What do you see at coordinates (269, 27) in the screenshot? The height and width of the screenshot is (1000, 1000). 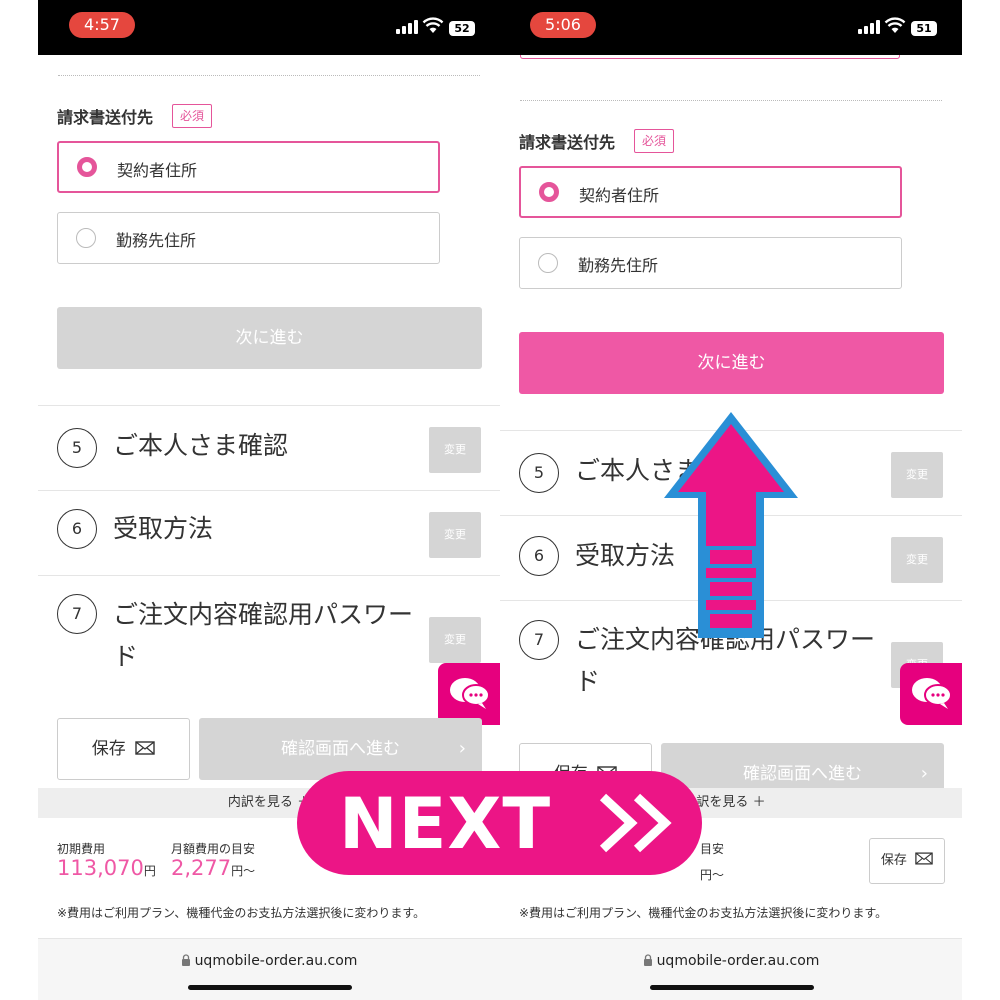 I see `status-bar: 4:57 52` at bounding box center [269, 27].